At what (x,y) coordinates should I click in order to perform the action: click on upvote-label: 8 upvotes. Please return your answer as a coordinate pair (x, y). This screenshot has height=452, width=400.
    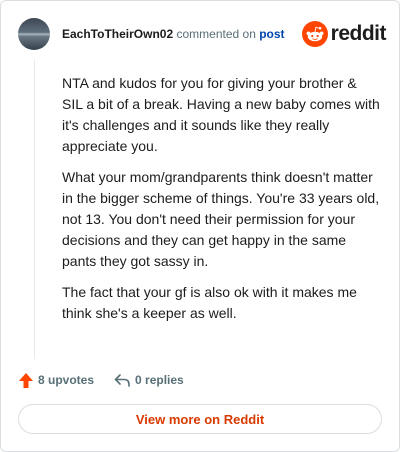
    Looking at the image, I should click on (66, 380).